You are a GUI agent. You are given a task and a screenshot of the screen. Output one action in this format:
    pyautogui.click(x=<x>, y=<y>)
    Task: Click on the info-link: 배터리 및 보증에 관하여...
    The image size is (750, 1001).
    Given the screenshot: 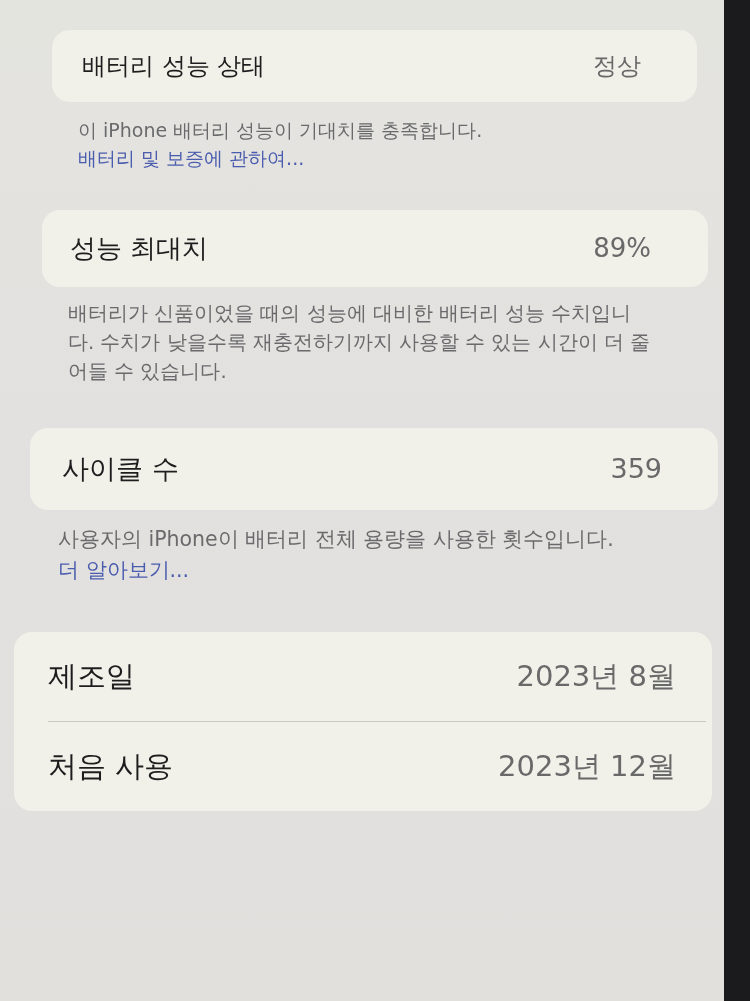 What is the action you would take?
    pyautogui.click(x=191, y=158)
    